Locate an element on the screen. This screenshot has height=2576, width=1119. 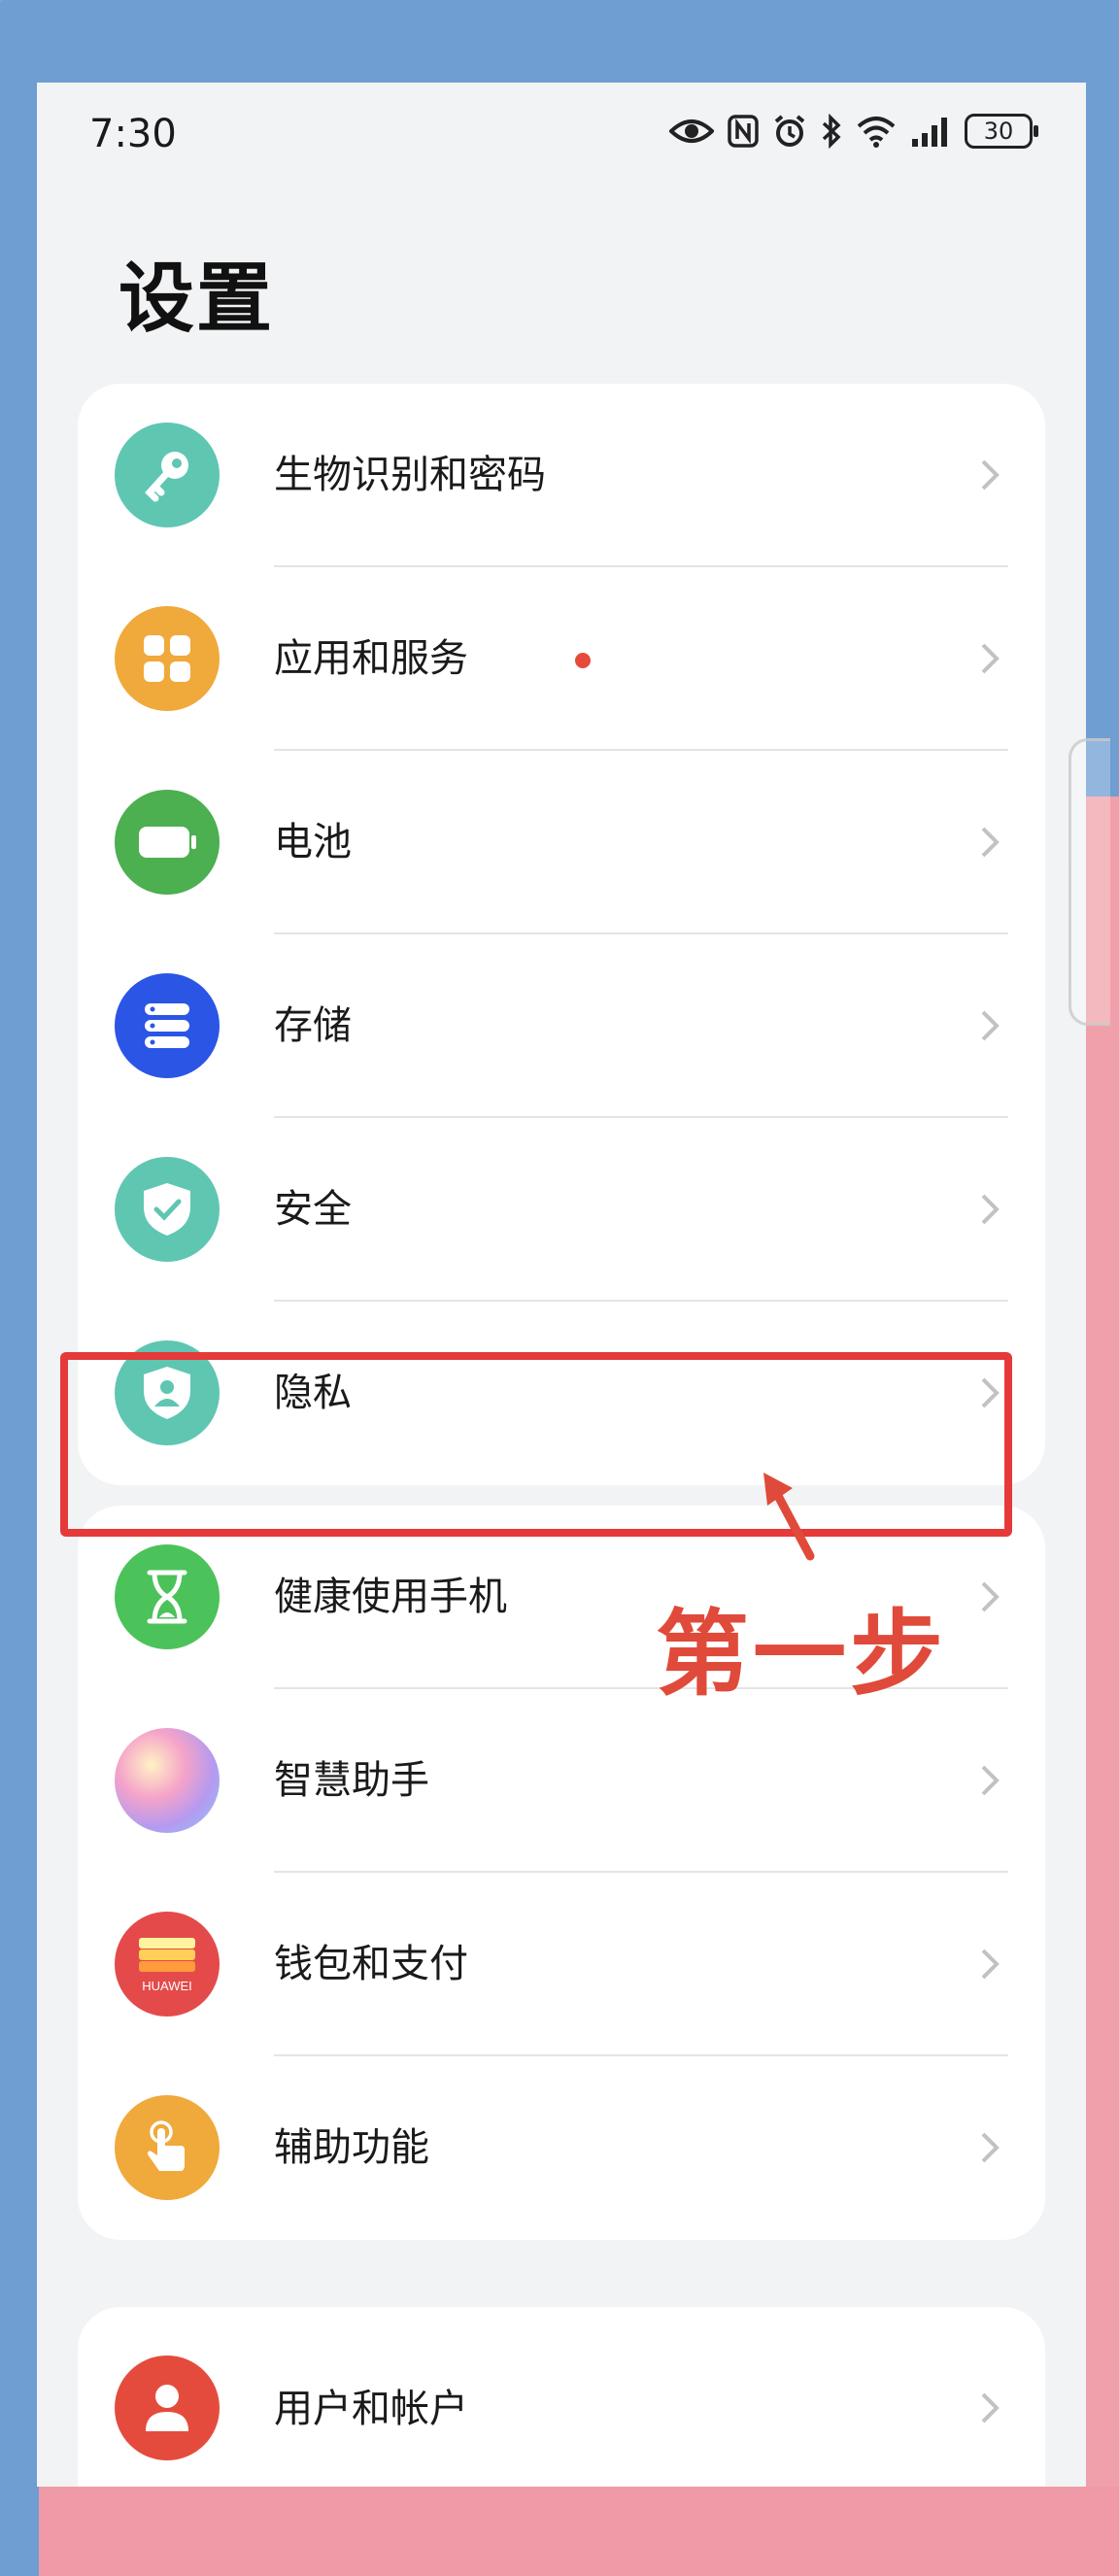
settings-group-3: 用户和帐户 is located at coordinates (561, 2397).